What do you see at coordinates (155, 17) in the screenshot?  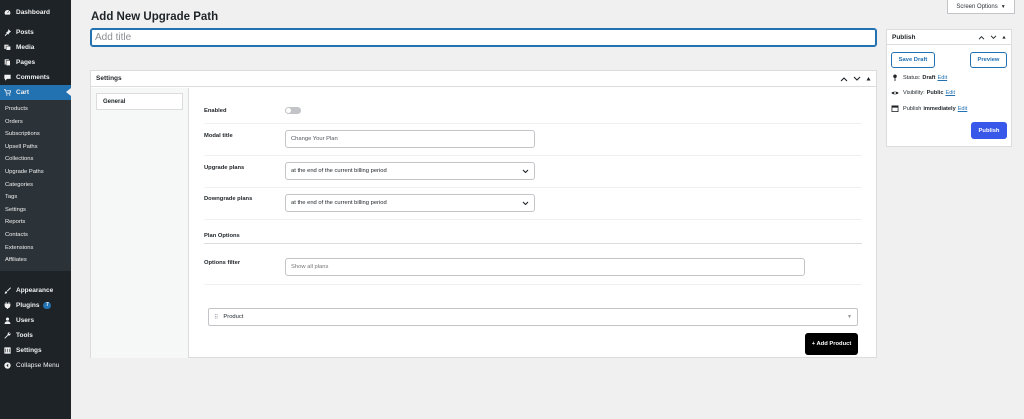 I see `page-title: Add New Upgrade Path` at bounding box center [155, 17].